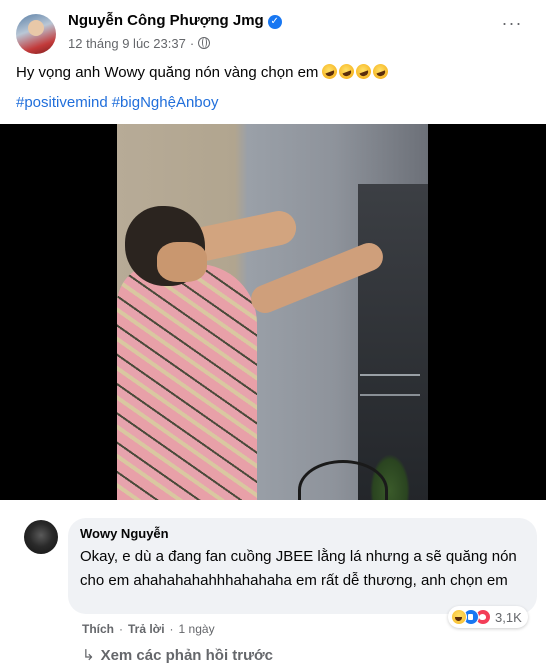 This screenshot has width=546, height=670. I want to click on view-previous-replies: ↳ Xem các phản hồi trước, so click(177, 655).